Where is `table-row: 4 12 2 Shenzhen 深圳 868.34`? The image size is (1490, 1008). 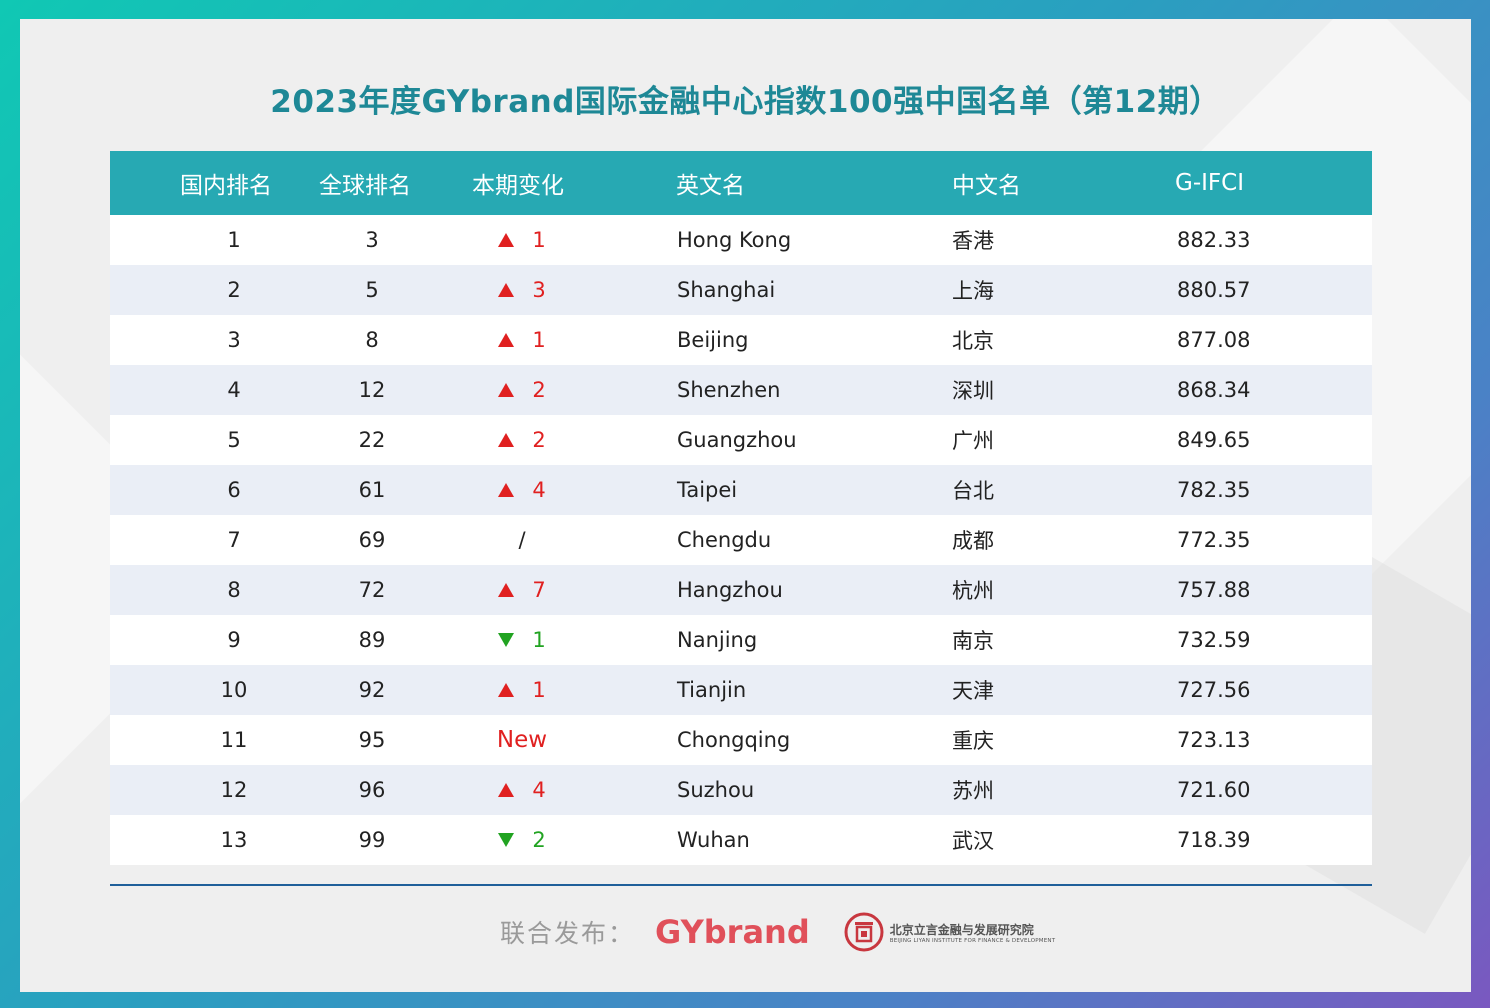
table-row: 4 12 2 Shenzhen 深圳 868.34 is located at coordinates (741, 390).